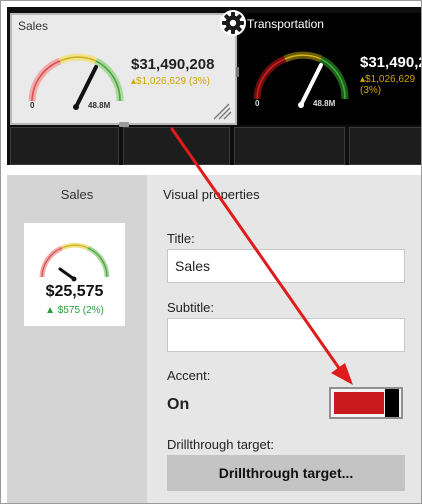  Describe the element at coordinates (189, 375) in the screenshot. I see `accent-label: Accent:` at that location.